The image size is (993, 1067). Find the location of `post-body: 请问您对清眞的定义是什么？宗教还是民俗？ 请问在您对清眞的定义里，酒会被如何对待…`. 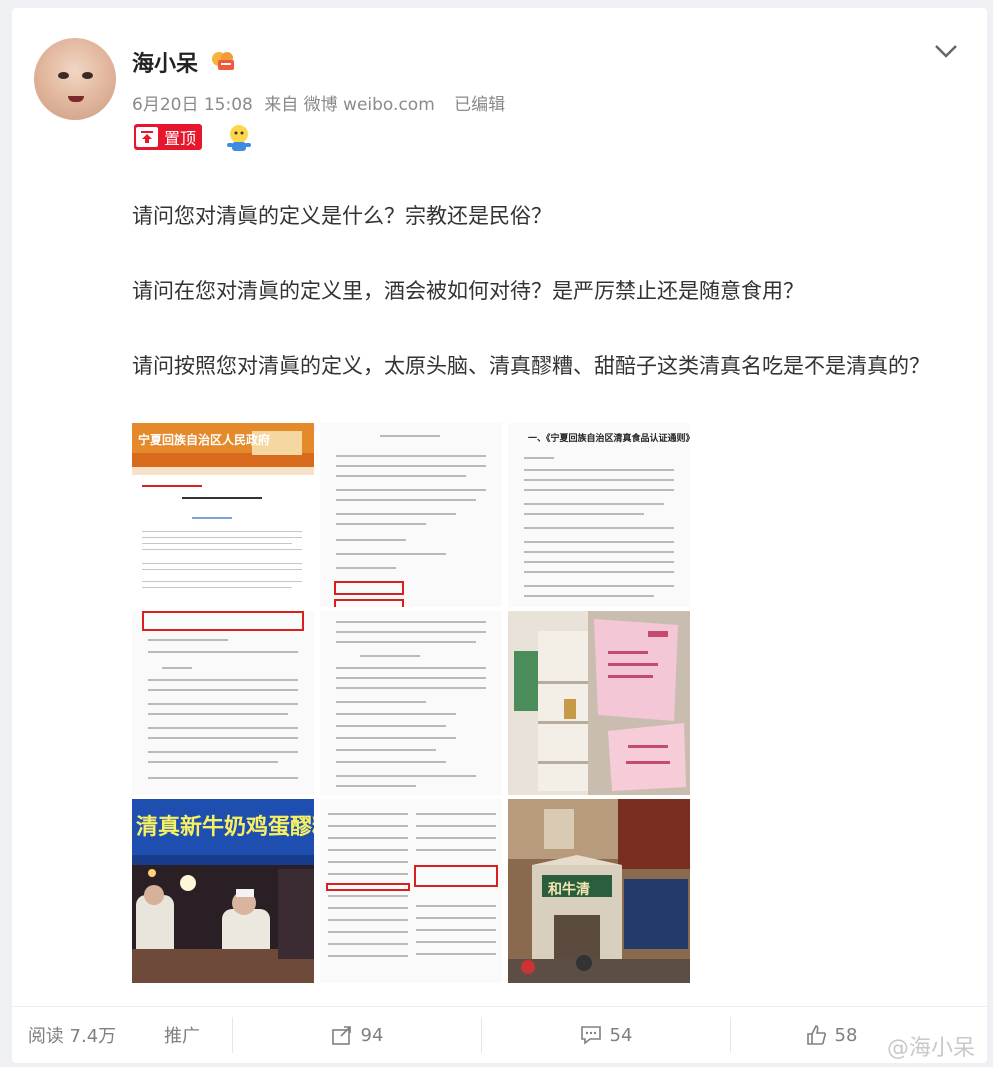

post-body: 请问您对清眞的定义是什么？宗教还是民俗？ 请问在您对清眞的定义里，酒会被如何对待… is located at coordinates (539, 291).